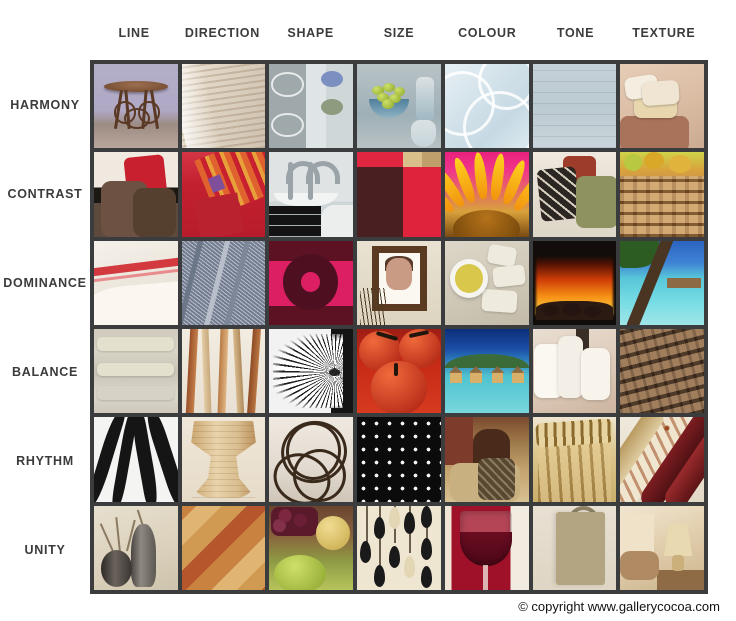 This screenshot has width=736, height=621. I want to click on cell-contrast-shape, so click(311, 194).